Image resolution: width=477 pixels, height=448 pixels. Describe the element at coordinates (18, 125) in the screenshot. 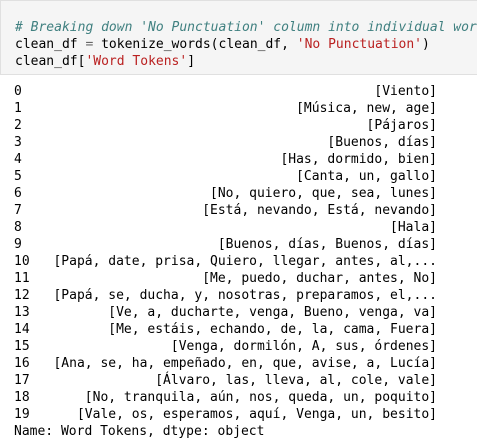

I see `row-index: 2` at that location.